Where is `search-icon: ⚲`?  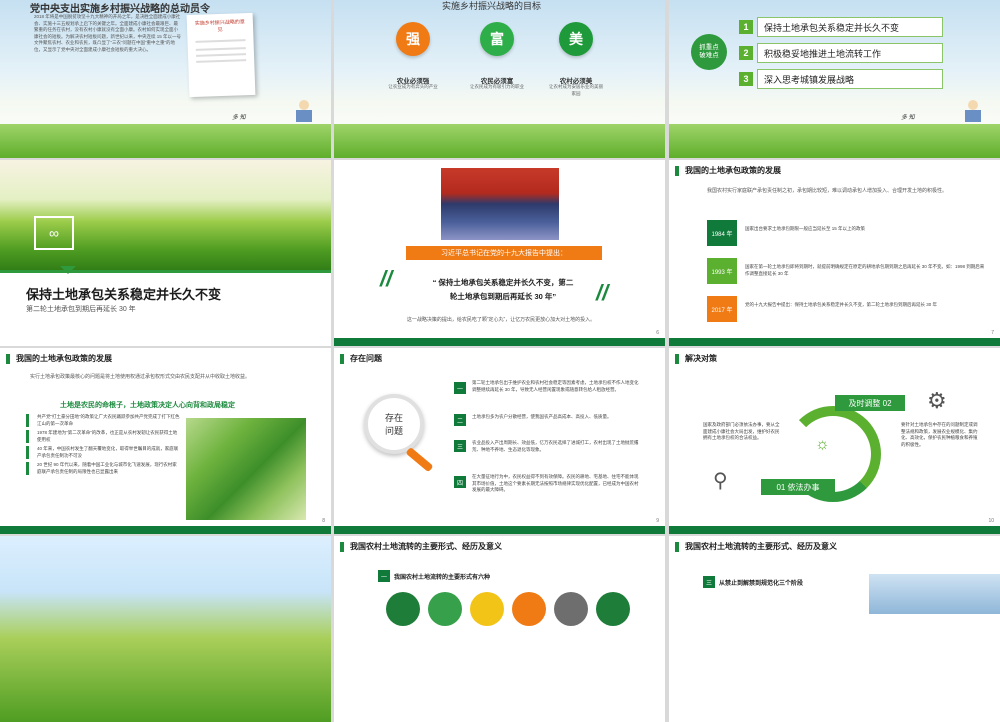 search-icon: ⚲ is located at coordinates (720, 481).